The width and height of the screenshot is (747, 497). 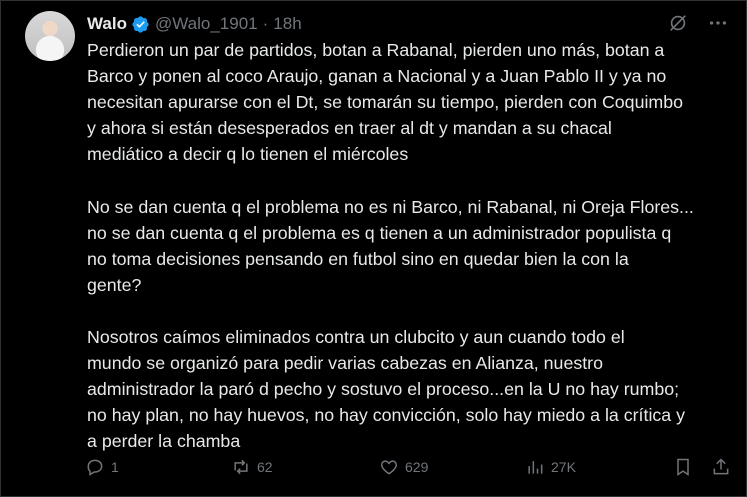 What do you see at coordinates (265, 467) in the screenshot?
I see `repost-count: 62` at bounding box center [265, 467].